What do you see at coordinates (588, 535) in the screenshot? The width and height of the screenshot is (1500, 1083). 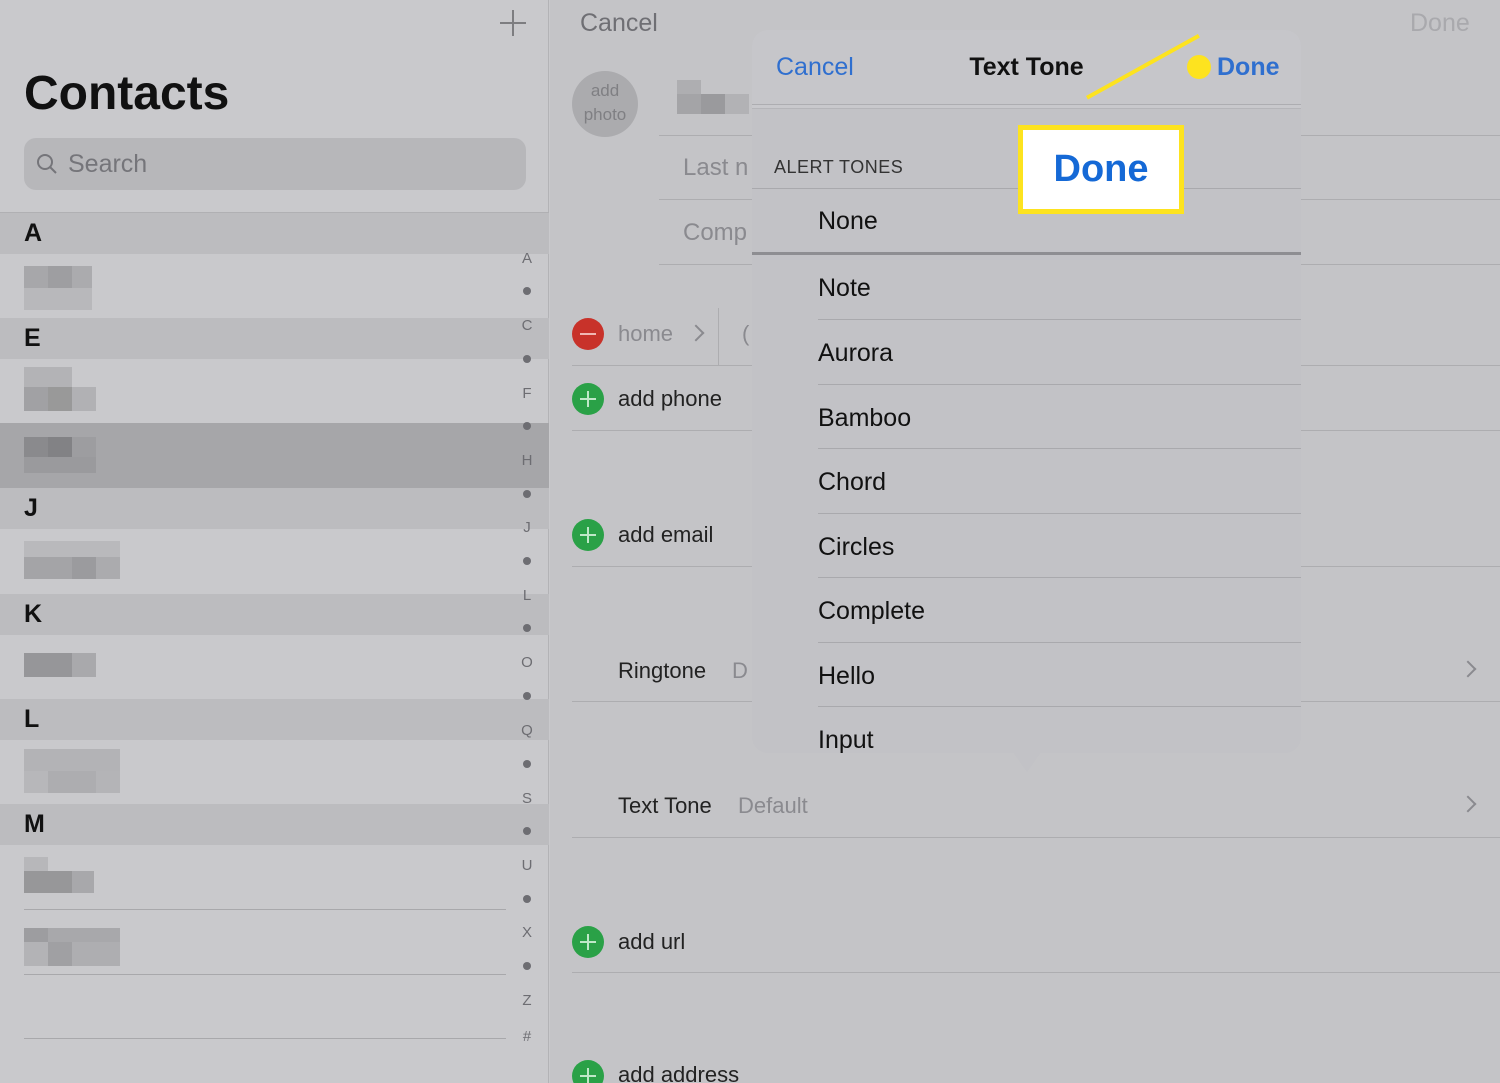 I see `add-email-icon` at bounding box center [588, 535].